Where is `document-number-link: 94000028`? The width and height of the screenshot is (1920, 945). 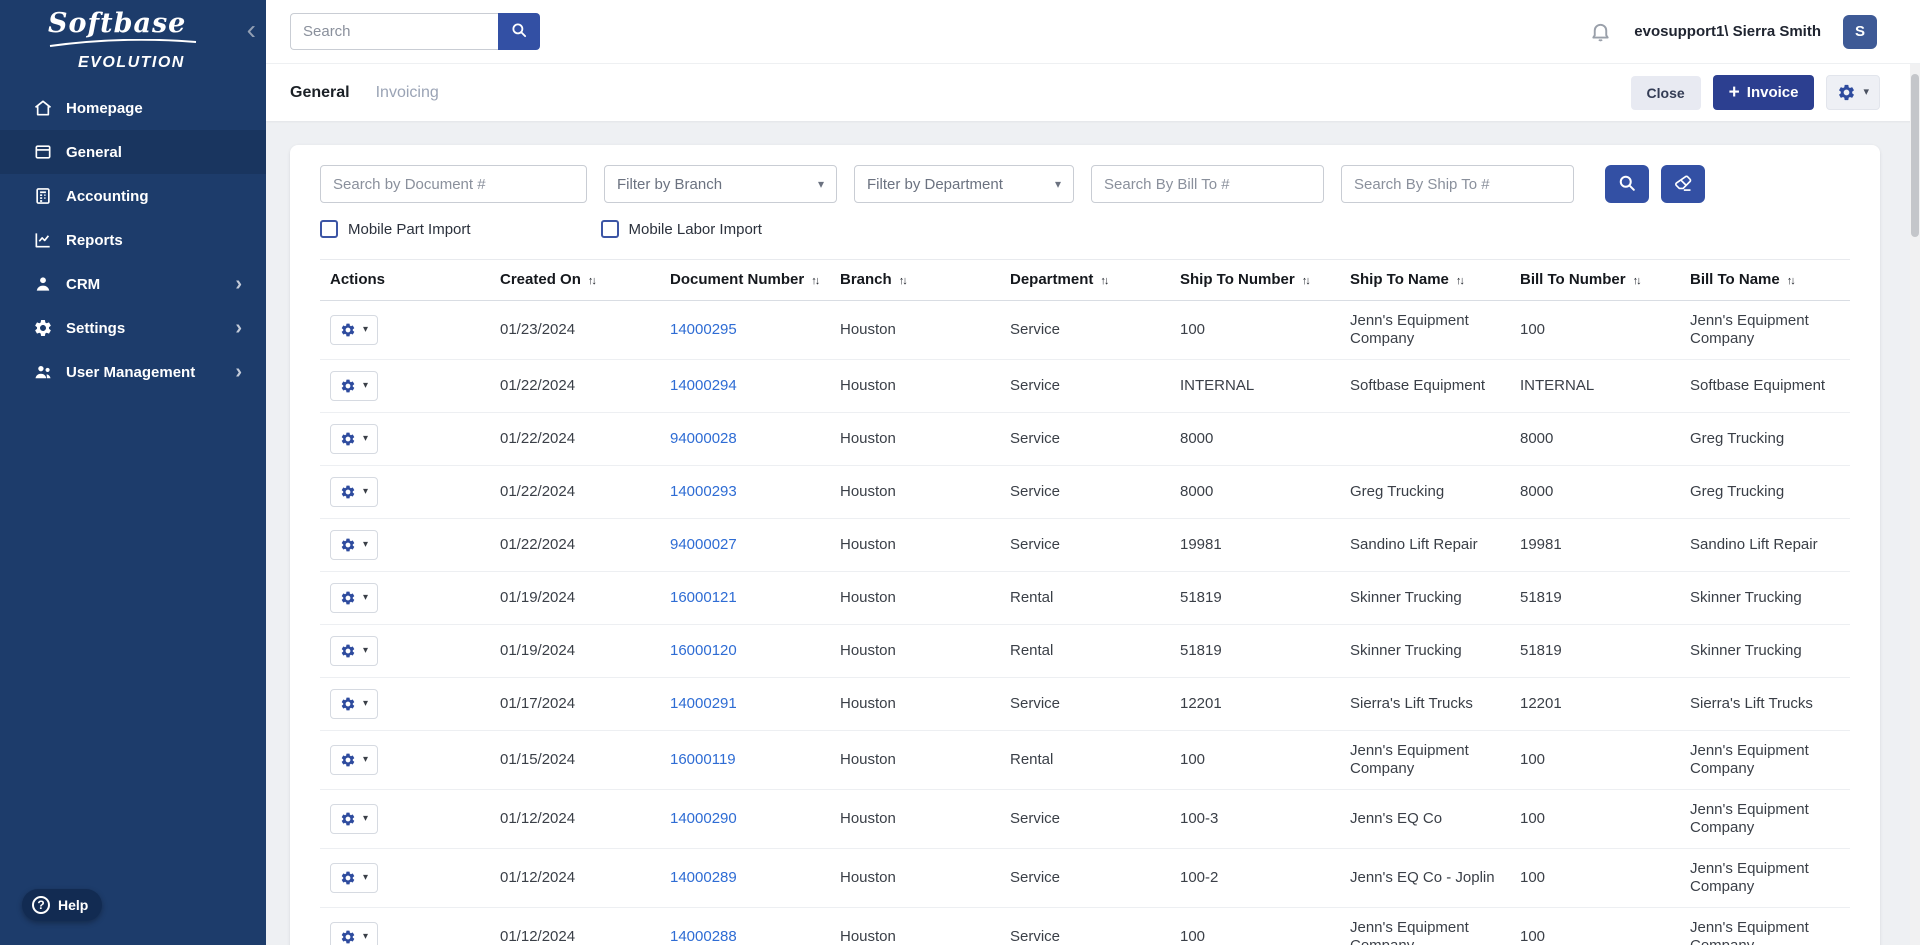
document-number-link: 94000028 is located at coordinates (703, 438).